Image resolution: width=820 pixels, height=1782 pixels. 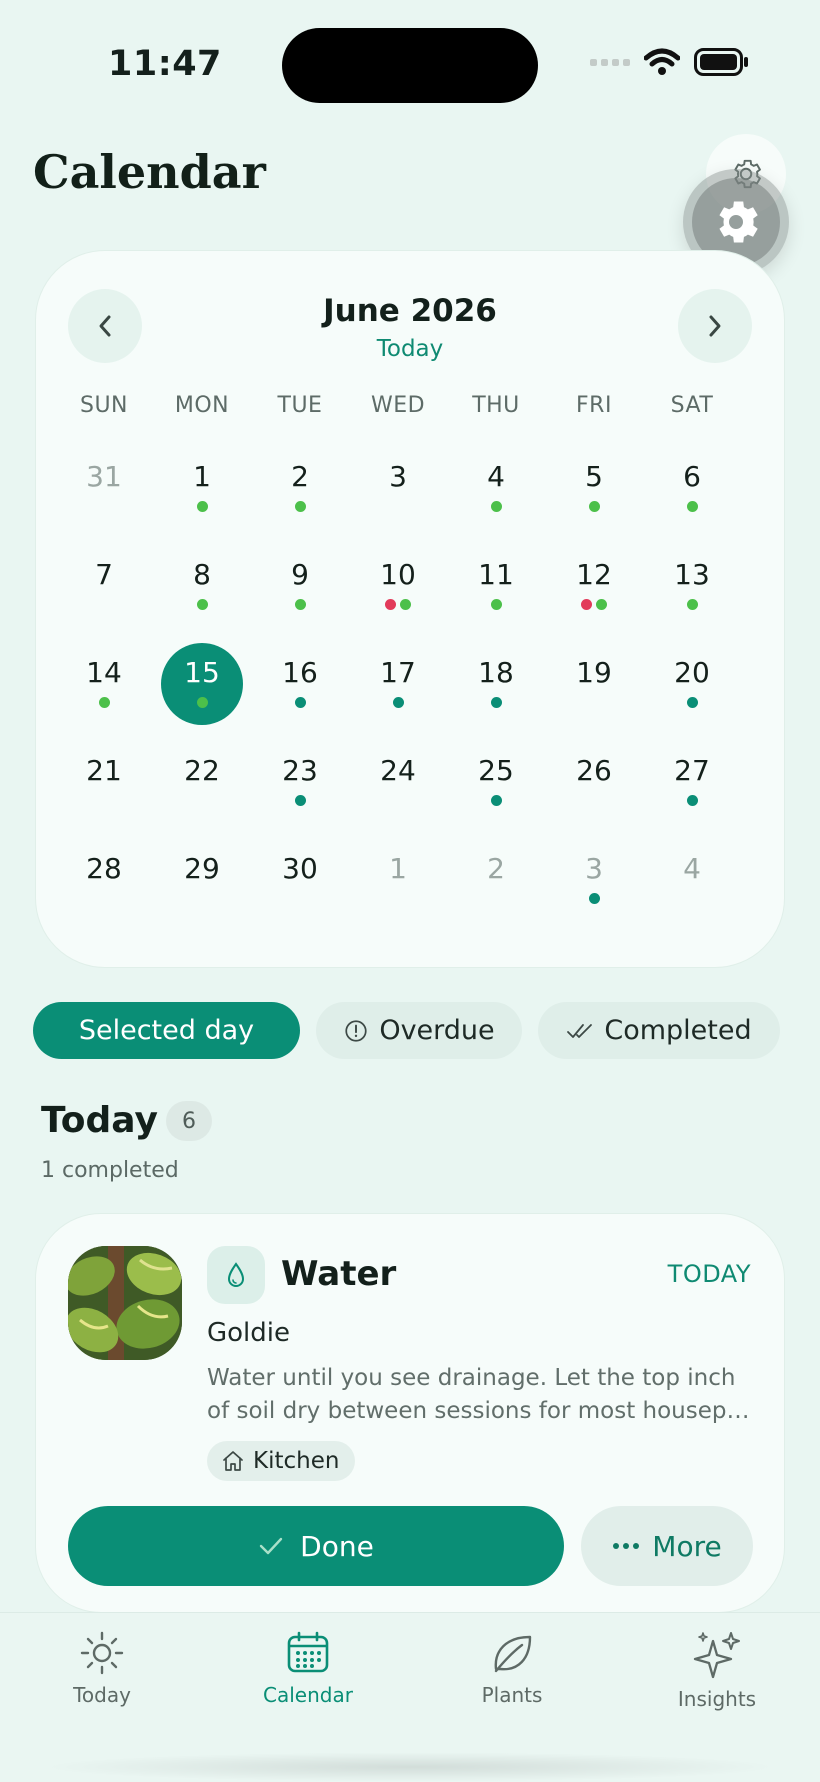 I want to click on water-drop-icon, so click(x=236, y=1274).